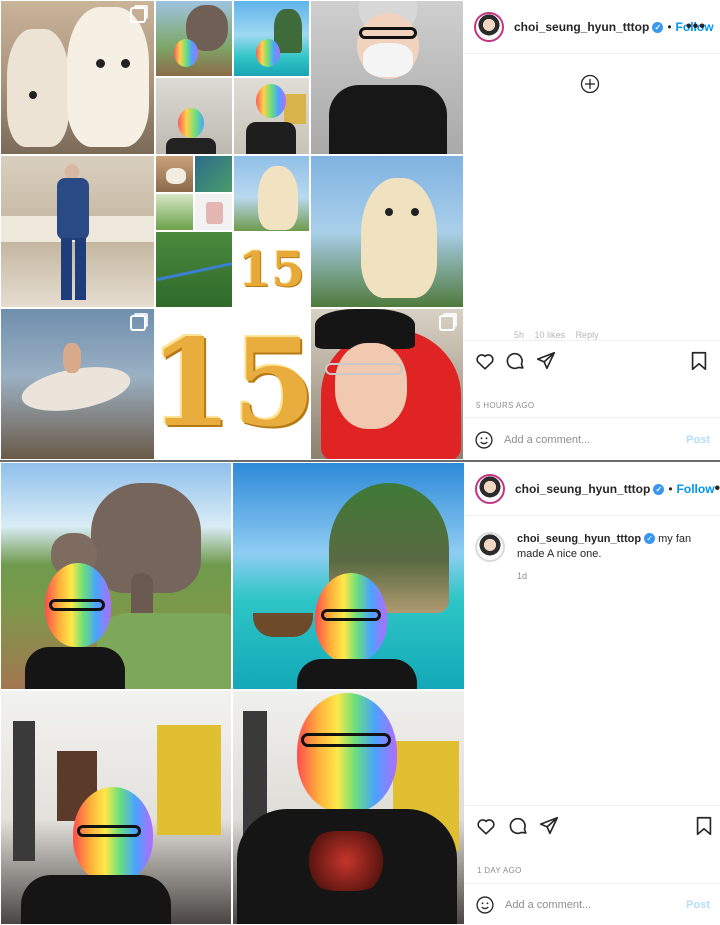 This screenshot has height=925, width=720. What do you see at coordinates (387, 384) in the screenshot?
I see `photo-red-hoodie` at bounding box center [387, 384].